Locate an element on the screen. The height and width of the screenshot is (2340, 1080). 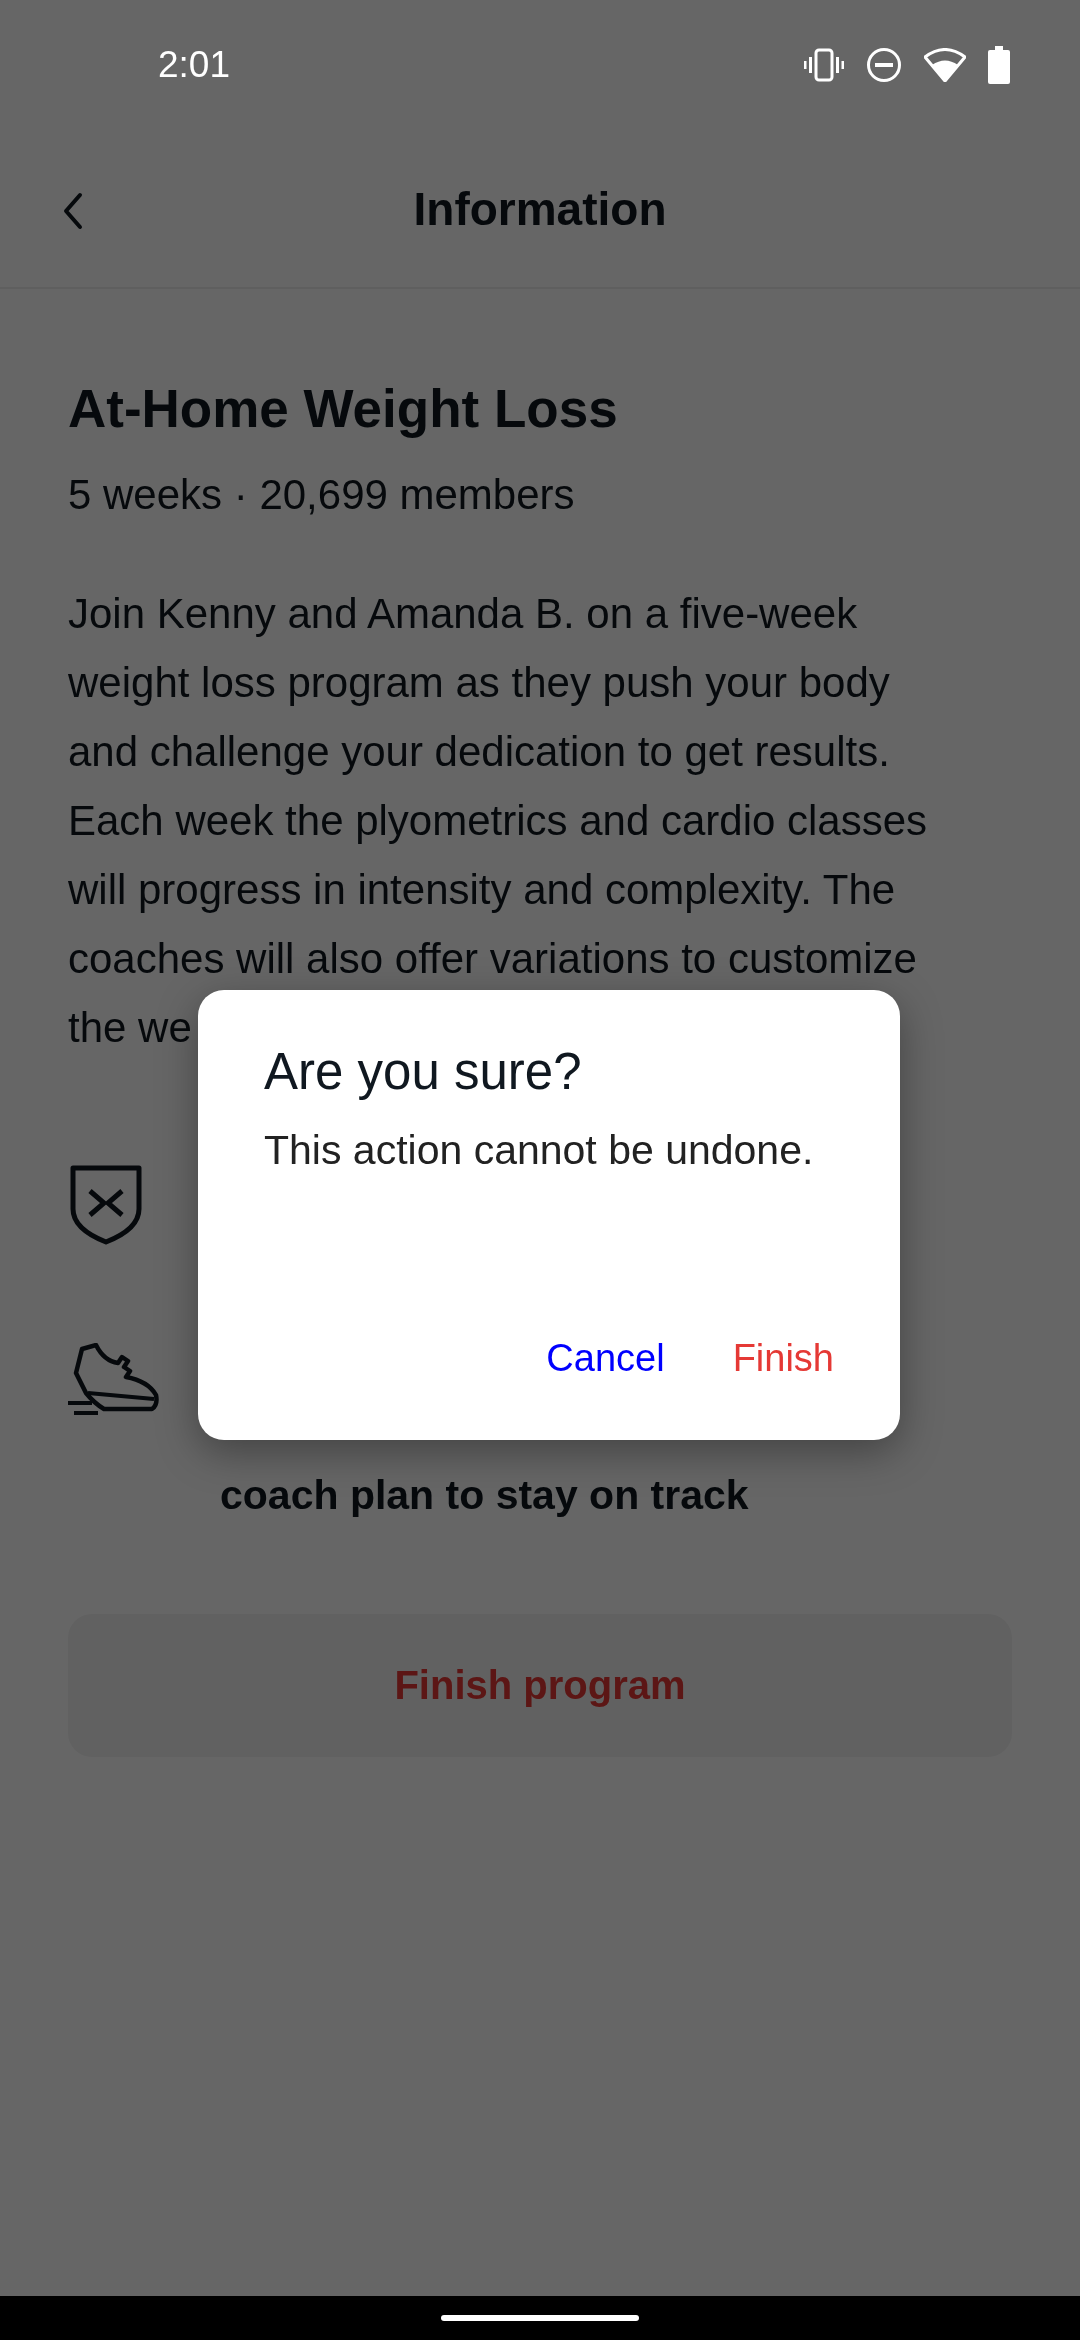
cancel-button: Cancel is located at coordinates (605, 1358).